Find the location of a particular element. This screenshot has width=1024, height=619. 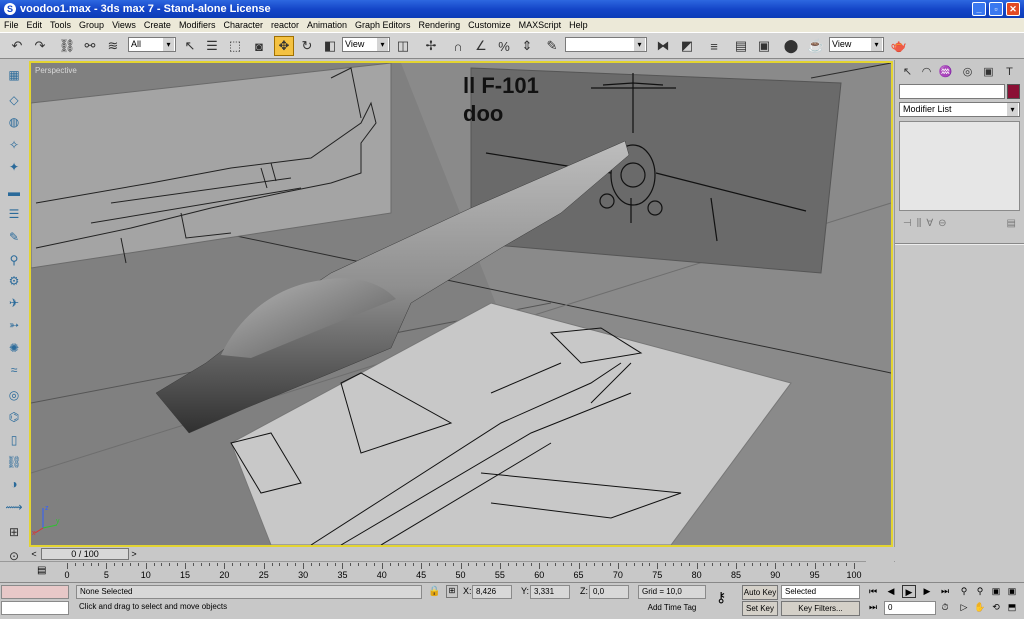

utilities-icon: ➳ is located at coordinates (14, 325).